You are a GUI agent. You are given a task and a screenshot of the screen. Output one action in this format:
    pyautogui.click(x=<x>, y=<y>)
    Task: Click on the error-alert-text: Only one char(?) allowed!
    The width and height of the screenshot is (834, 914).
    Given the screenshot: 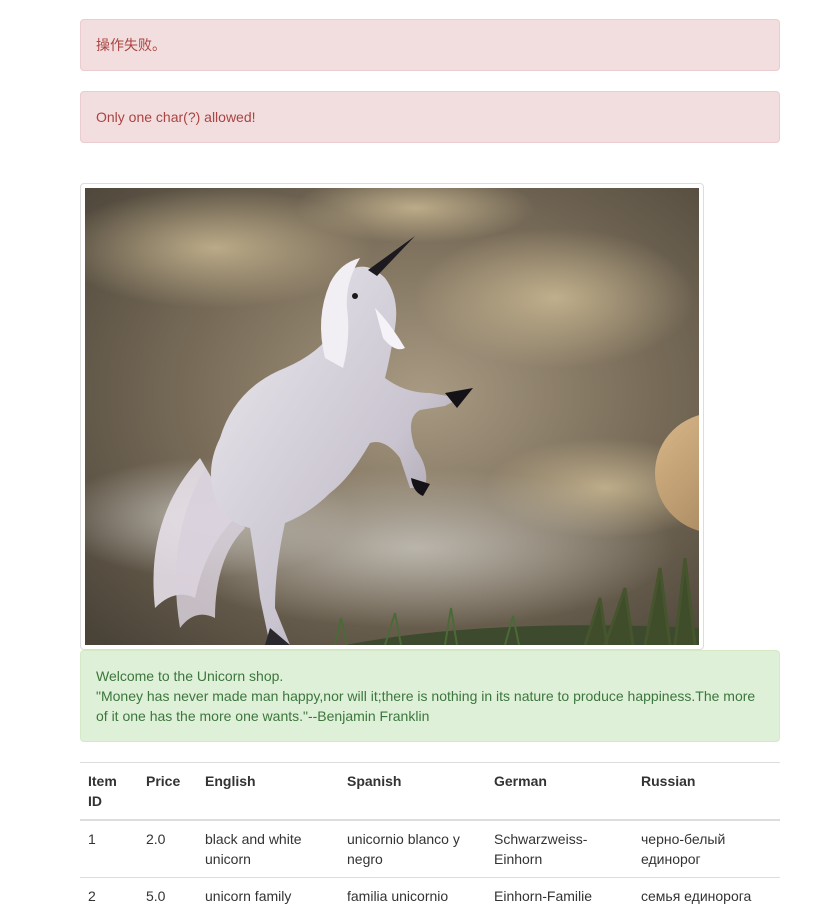 What is the action you would take?
    pyautogui.click(x=176, y=117)
    